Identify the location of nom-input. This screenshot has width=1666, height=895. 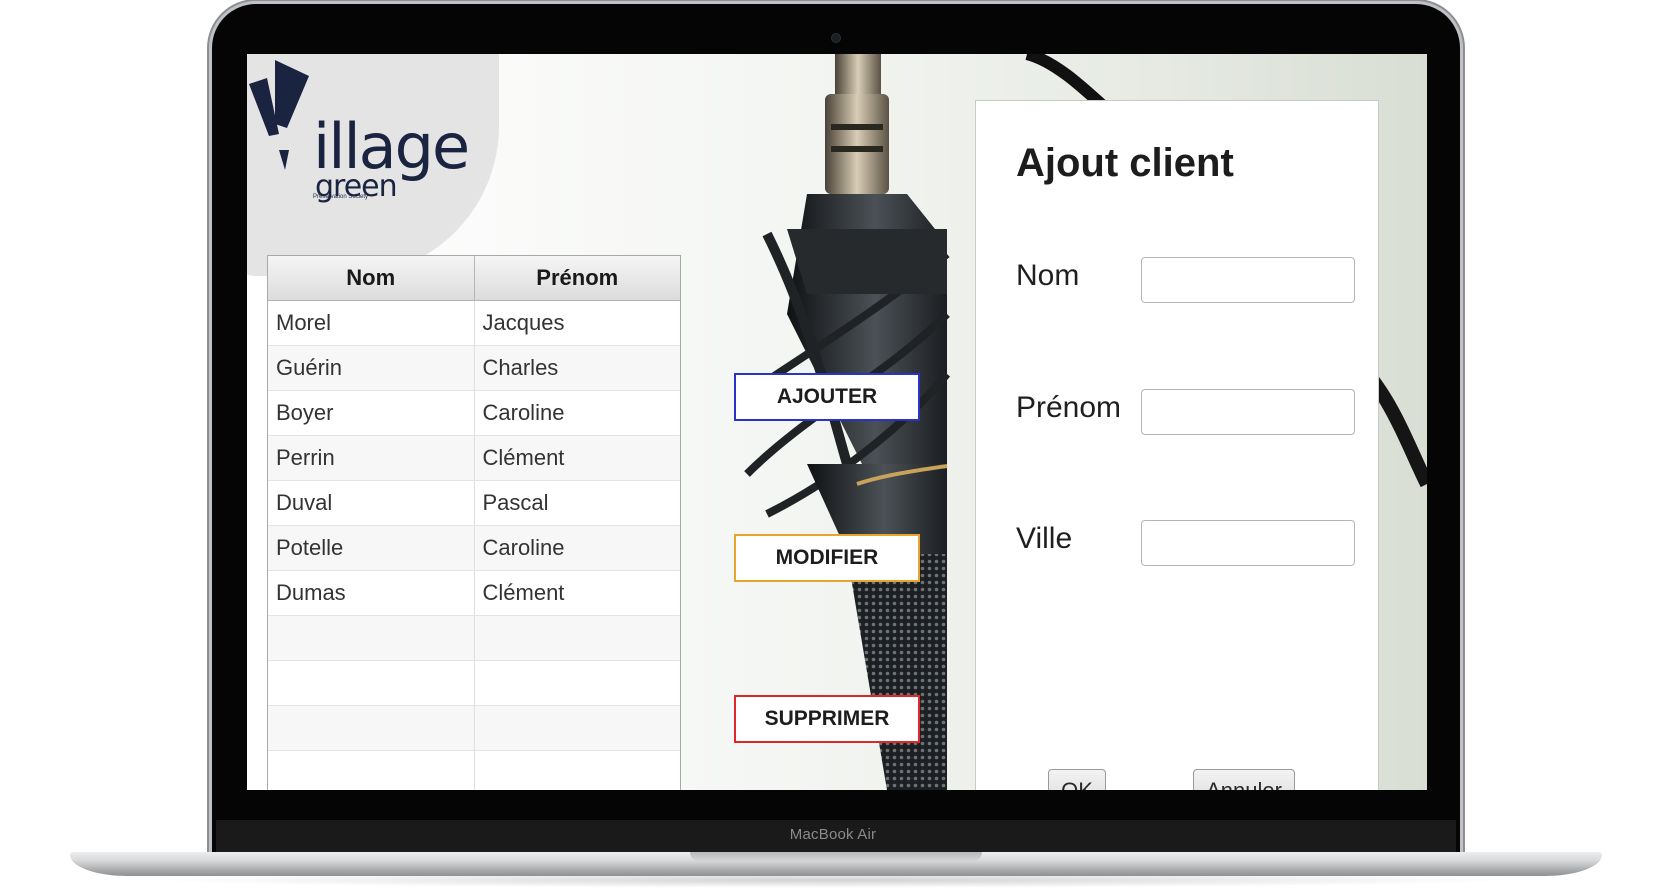
(1248, 280).